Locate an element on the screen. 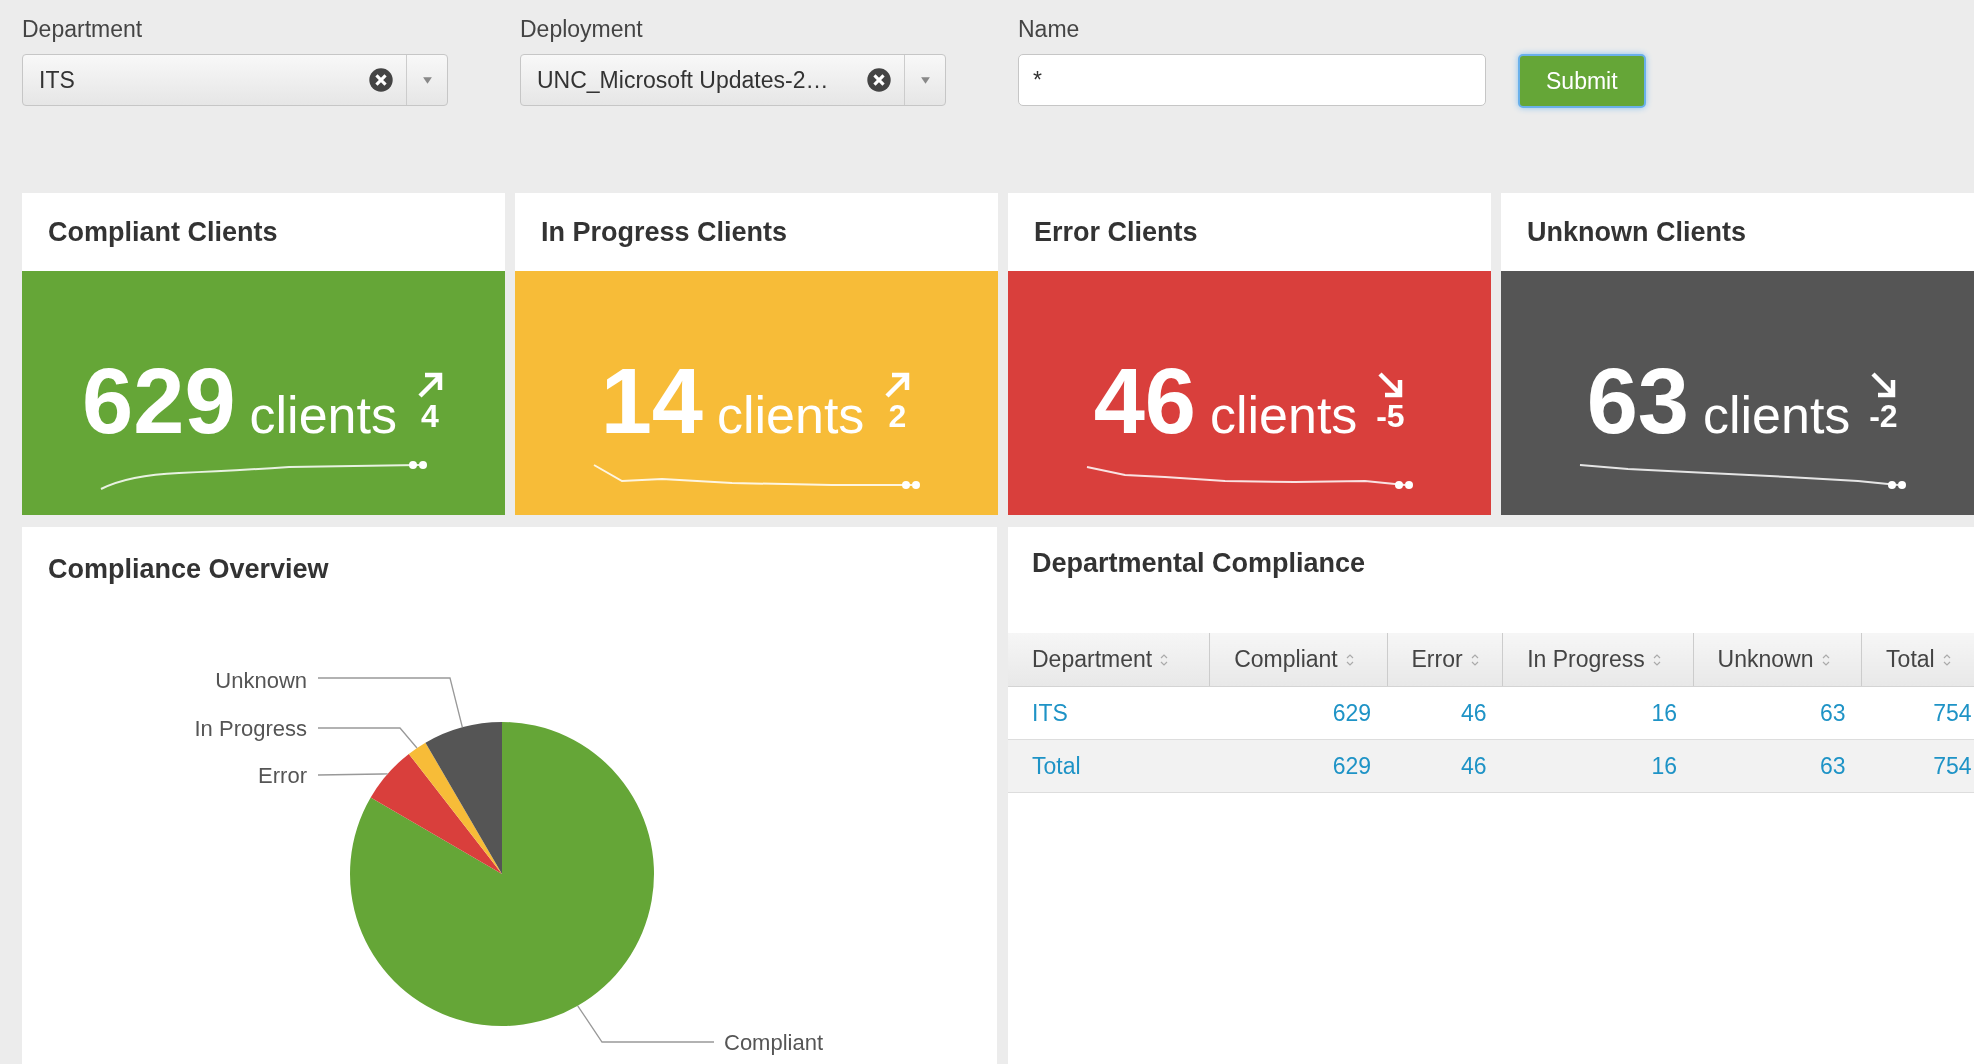 The height and width of the screenshot is (1064, 1974). column-header: Department is located at coordinates (1109, 660).